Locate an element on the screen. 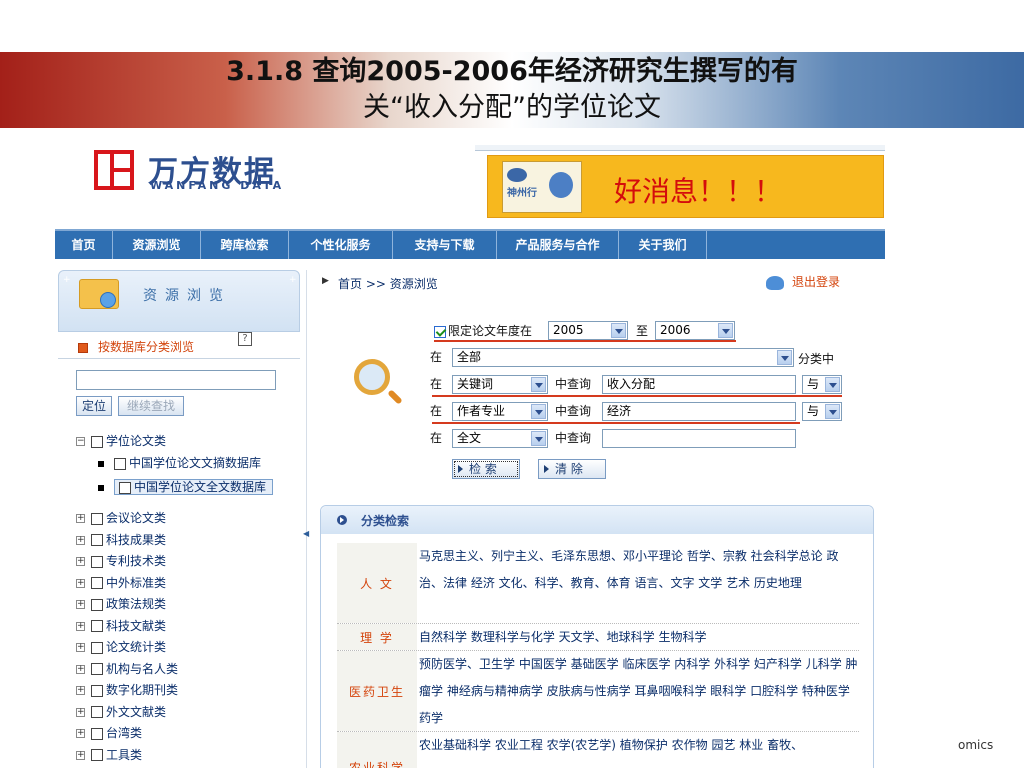 The image size is (1024, 768). sidebar-divider is located at coordinates (179, 358).